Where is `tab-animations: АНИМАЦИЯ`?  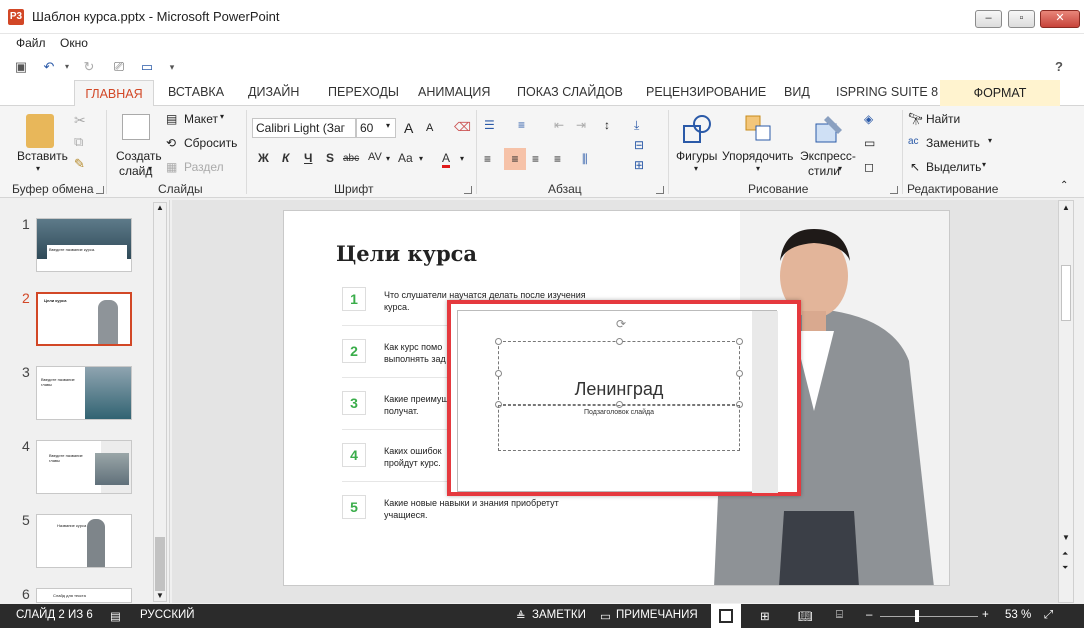
tab-animations: АНИМАЦИЯ is located at coordinates (454, 92).